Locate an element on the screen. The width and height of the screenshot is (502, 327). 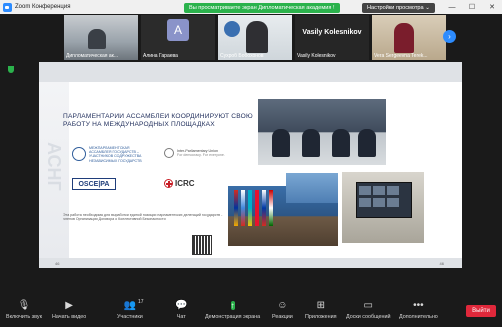
zoom-logo-icon is located at coordinates (7, 7).